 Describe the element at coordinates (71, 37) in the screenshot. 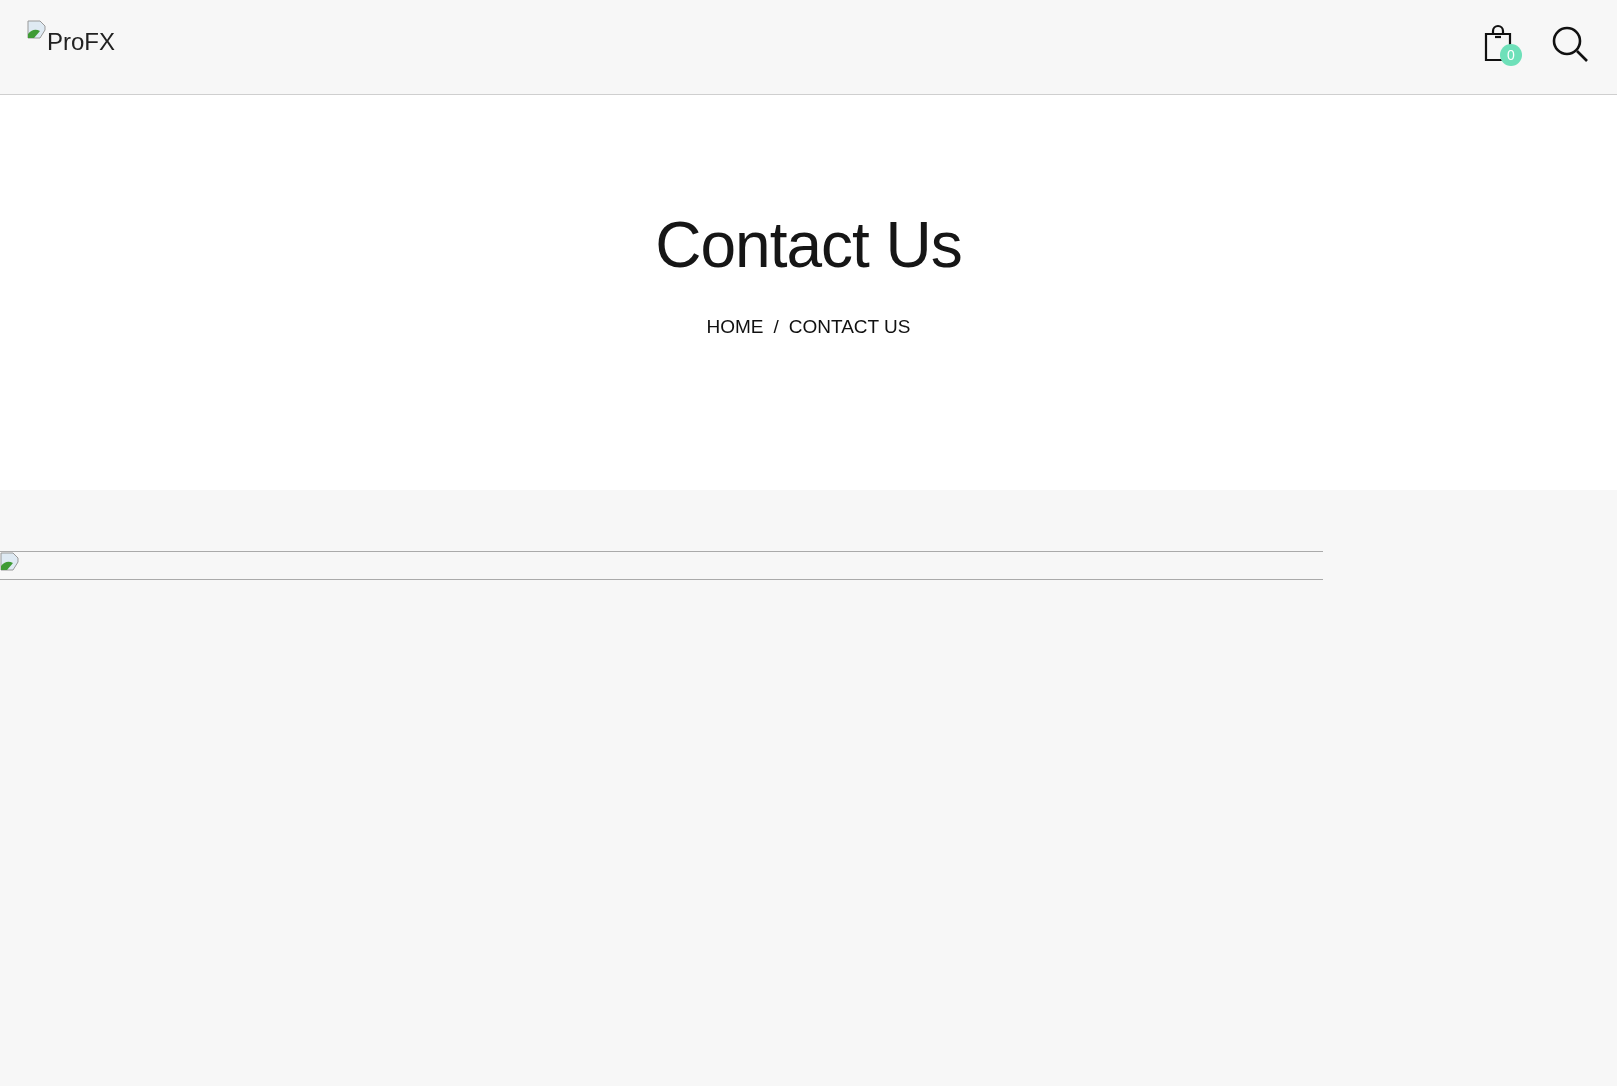

I see `logo-link: ProFX` at that location.